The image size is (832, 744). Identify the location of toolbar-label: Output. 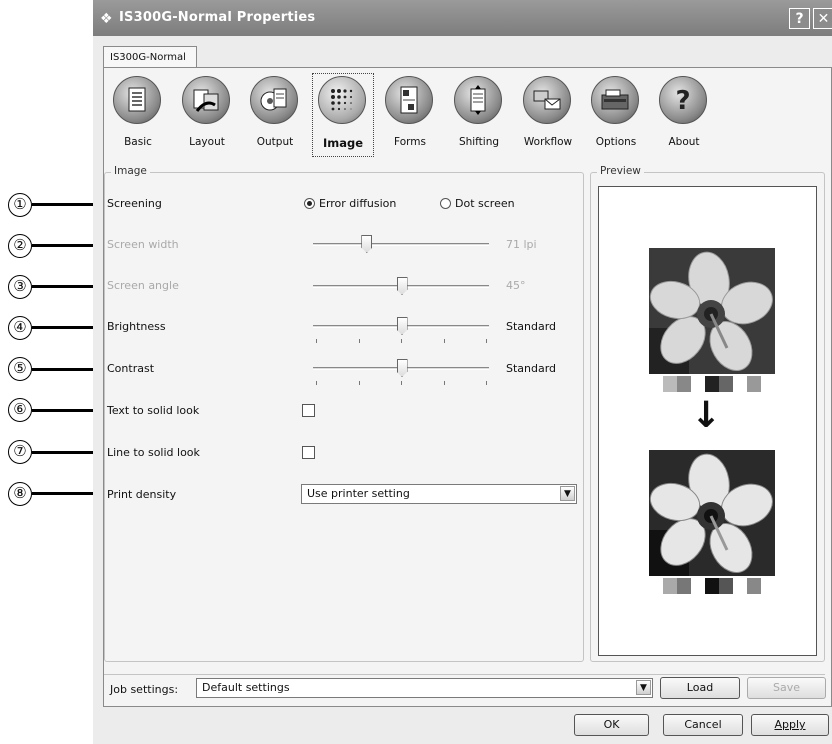
(275, 142).